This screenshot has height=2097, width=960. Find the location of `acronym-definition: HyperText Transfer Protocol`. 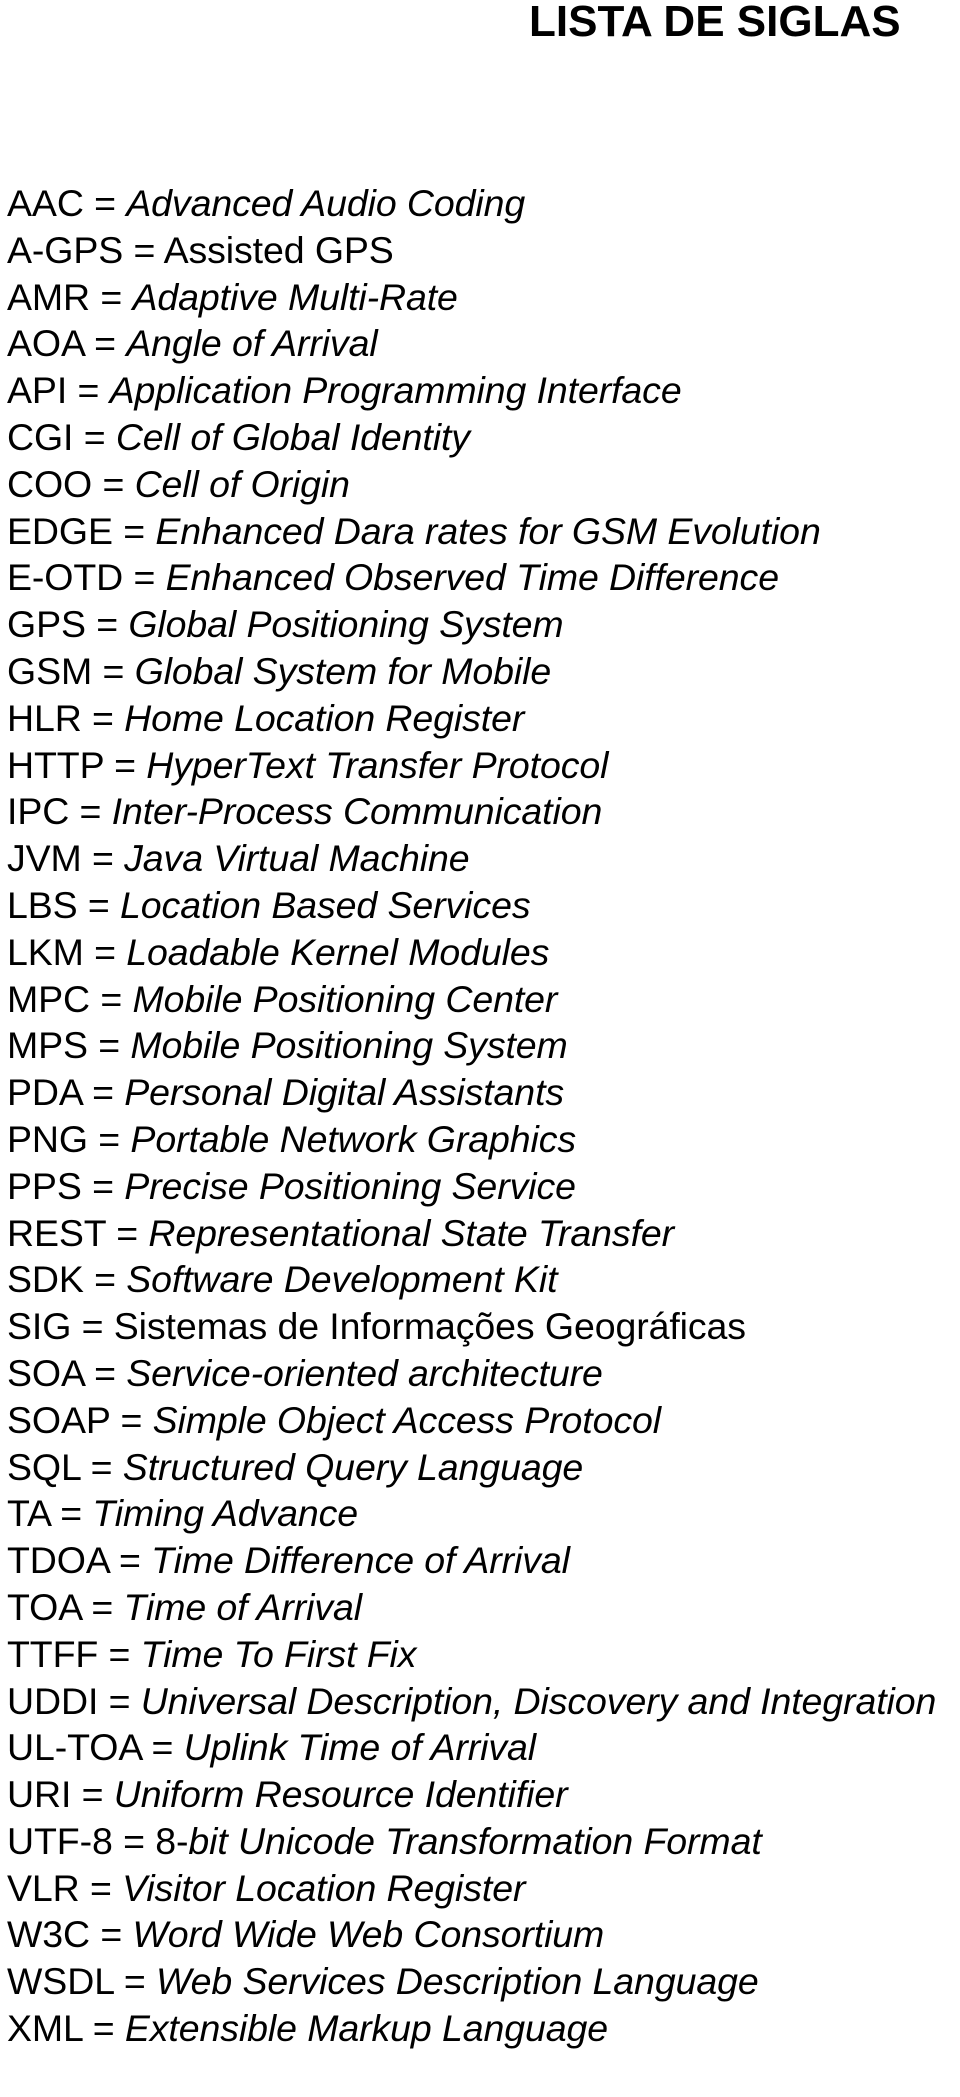

acronym-definition: HyperText Transfer Protocol is located at coordinates (377, 764).